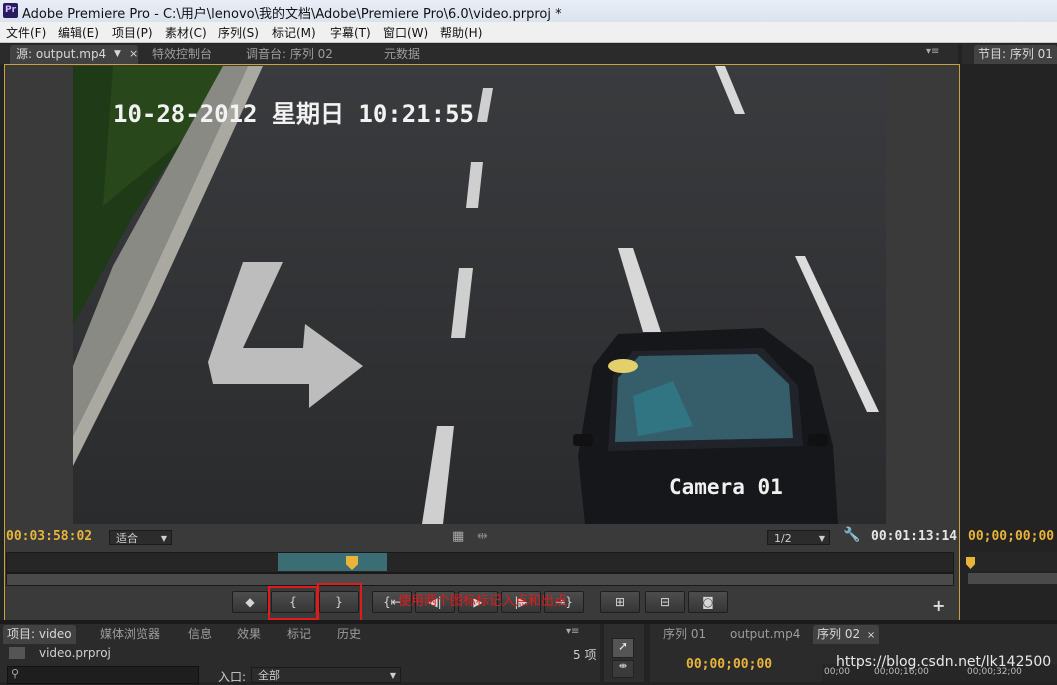  What do you see at coordinates (623, 669) in the screenshot?
I see `track-select-tool-icon: ⇼` at bounding box center [623, 669].